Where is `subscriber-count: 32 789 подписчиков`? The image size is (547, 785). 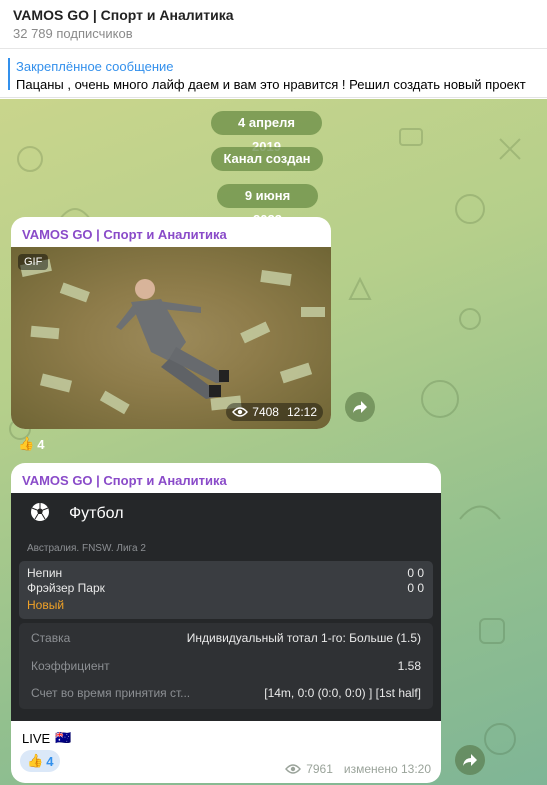
subscriber-count: 32 789 подписчиков is located at coordinates (73, 33).